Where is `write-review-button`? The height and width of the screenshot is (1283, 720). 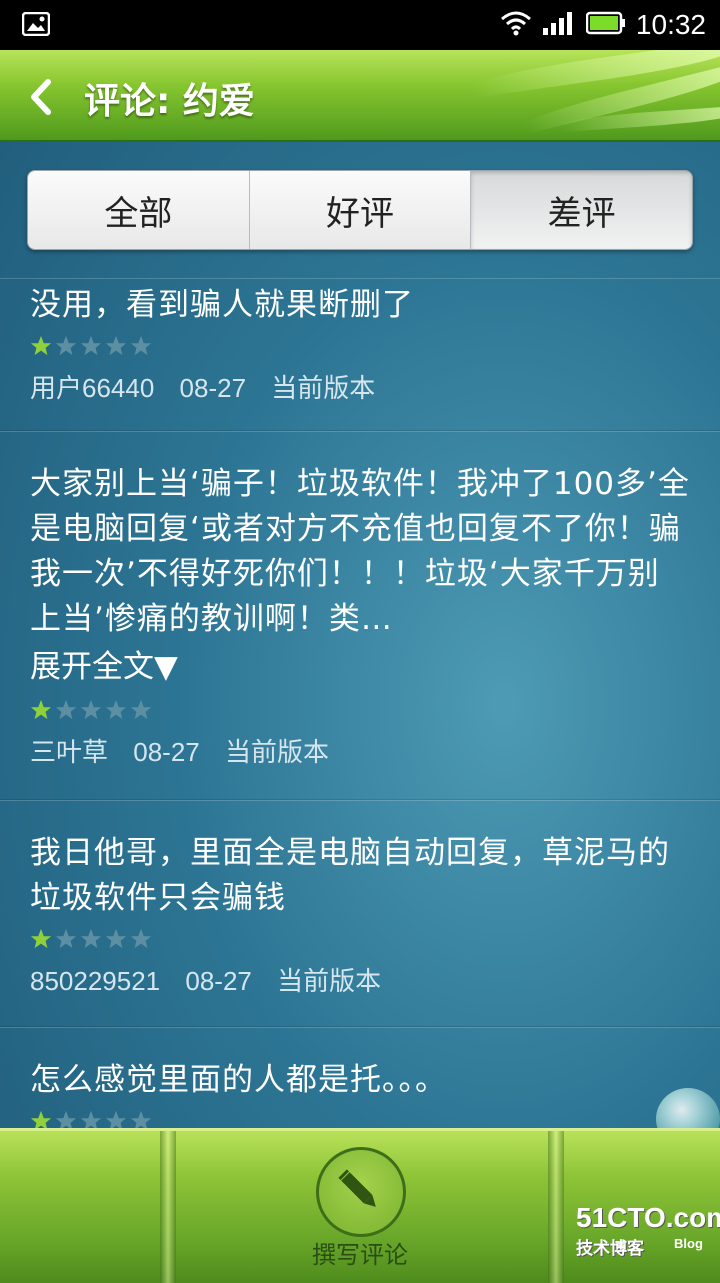 write-review-button is located at coordinates (361, 1192).